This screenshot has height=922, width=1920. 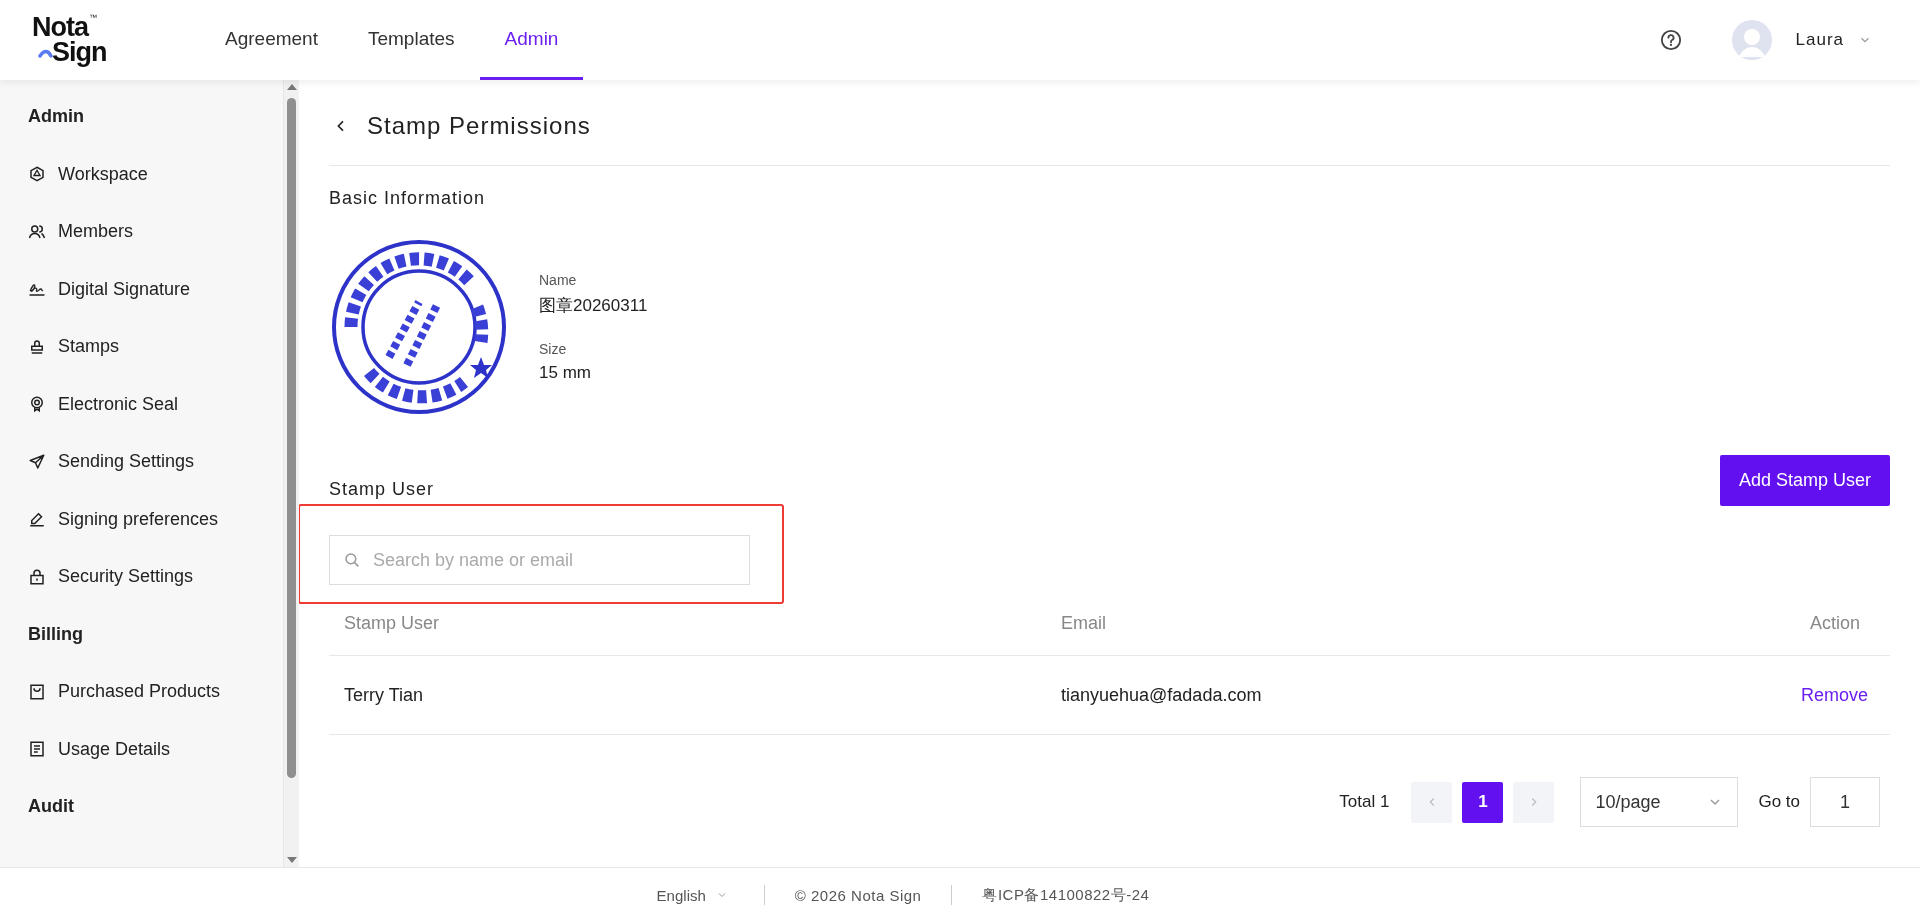 What do you see at coordinates (1483, 802) in the screenshot?
I see `page-button: 1` at bounding box center [1483, 802].